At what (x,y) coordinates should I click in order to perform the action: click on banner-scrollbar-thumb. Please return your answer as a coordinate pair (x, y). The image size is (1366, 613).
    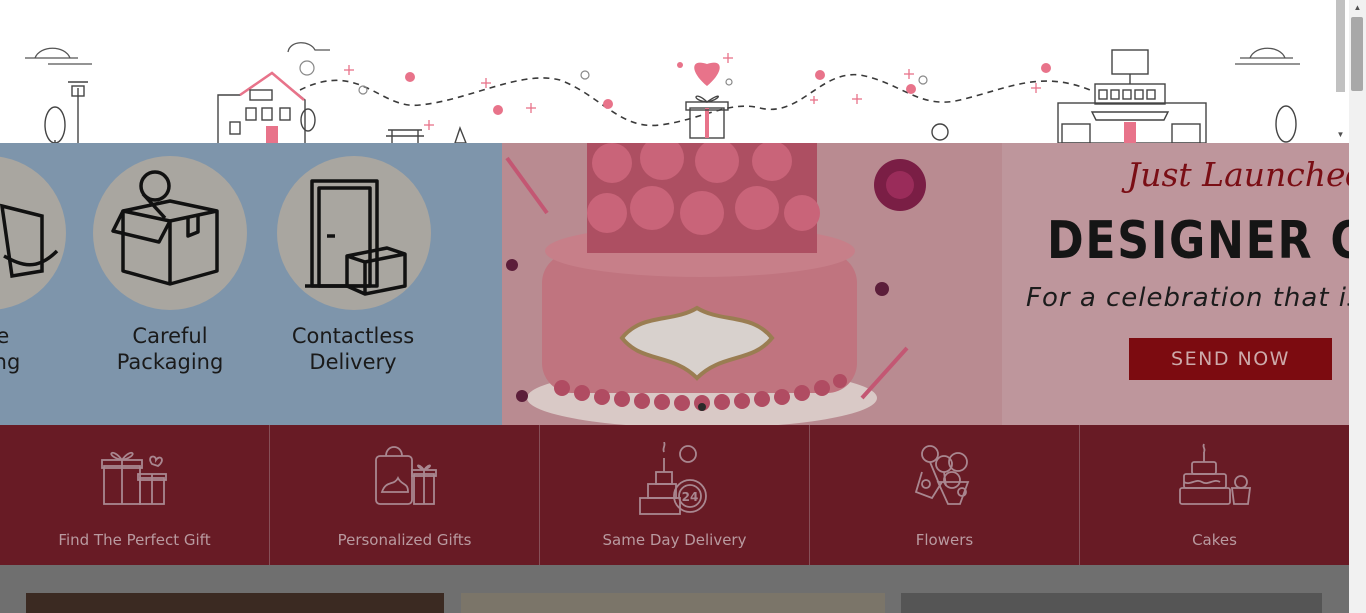
    Looking at the image, I should click on (1340, 46).